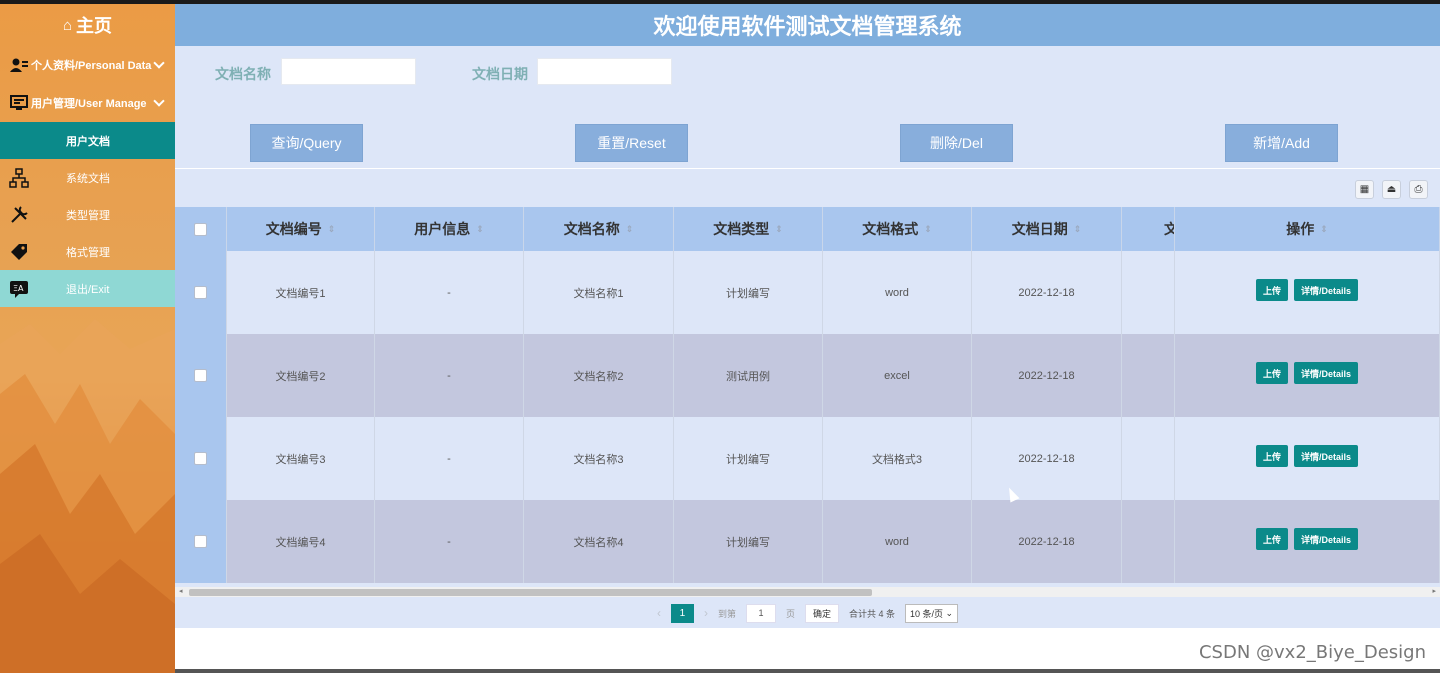  What do you see at coordinates (807, 25) in the screenshot?
I see `page-title: 欢迎使用软件测试文档管理系统` at bounding box center [807, 25].